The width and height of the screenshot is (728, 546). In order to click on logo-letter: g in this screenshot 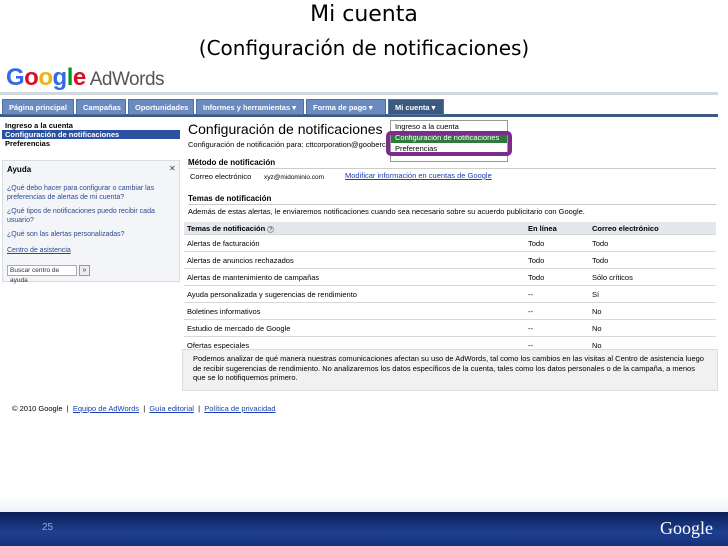, I will do `click(60, 77)`.